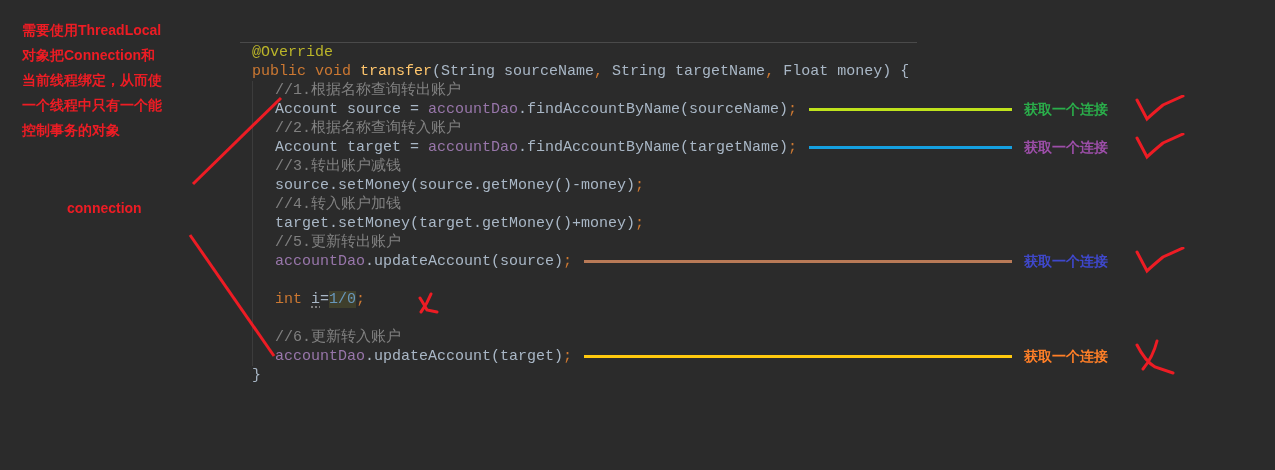 The height and width of the screenshot is (470, 1275). What do you see at coordinates (428, 303) in the screenshot?
I see `cross-mark-icon` at bounding box center [428, 303].